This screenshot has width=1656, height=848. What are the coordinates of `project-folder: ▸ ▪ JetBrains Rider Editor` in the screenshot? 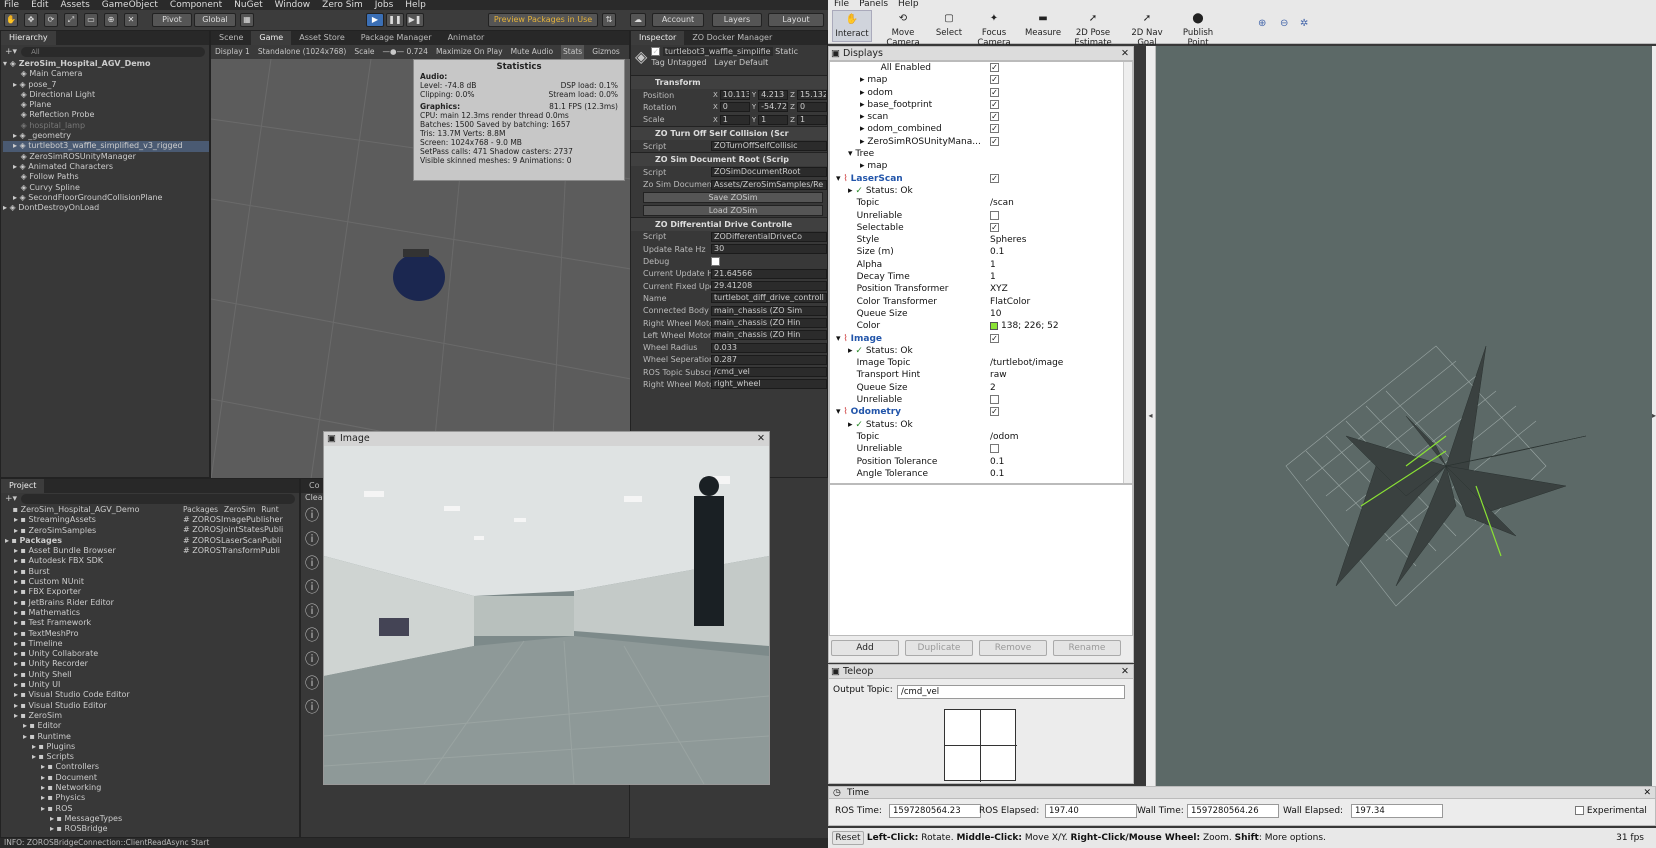 It's located at (94, 603).